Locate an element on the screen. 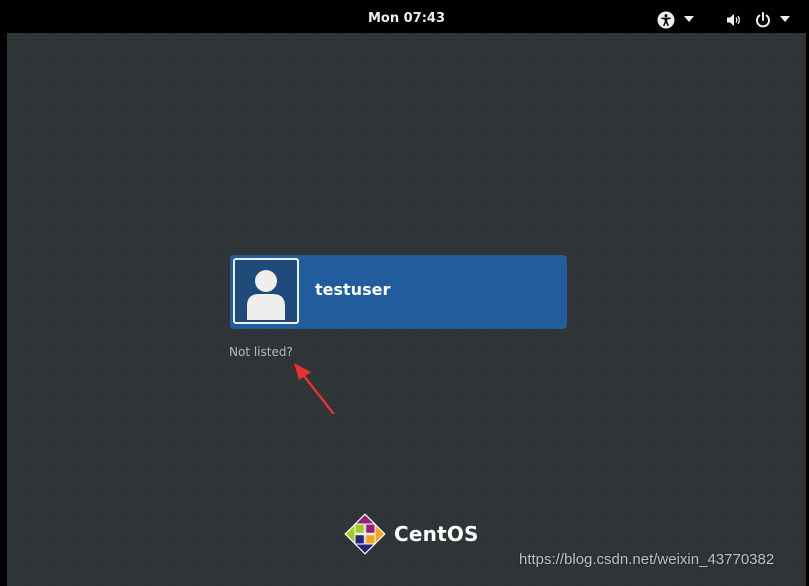  centos-branding: CentOS is located at coordinates (413, 534).